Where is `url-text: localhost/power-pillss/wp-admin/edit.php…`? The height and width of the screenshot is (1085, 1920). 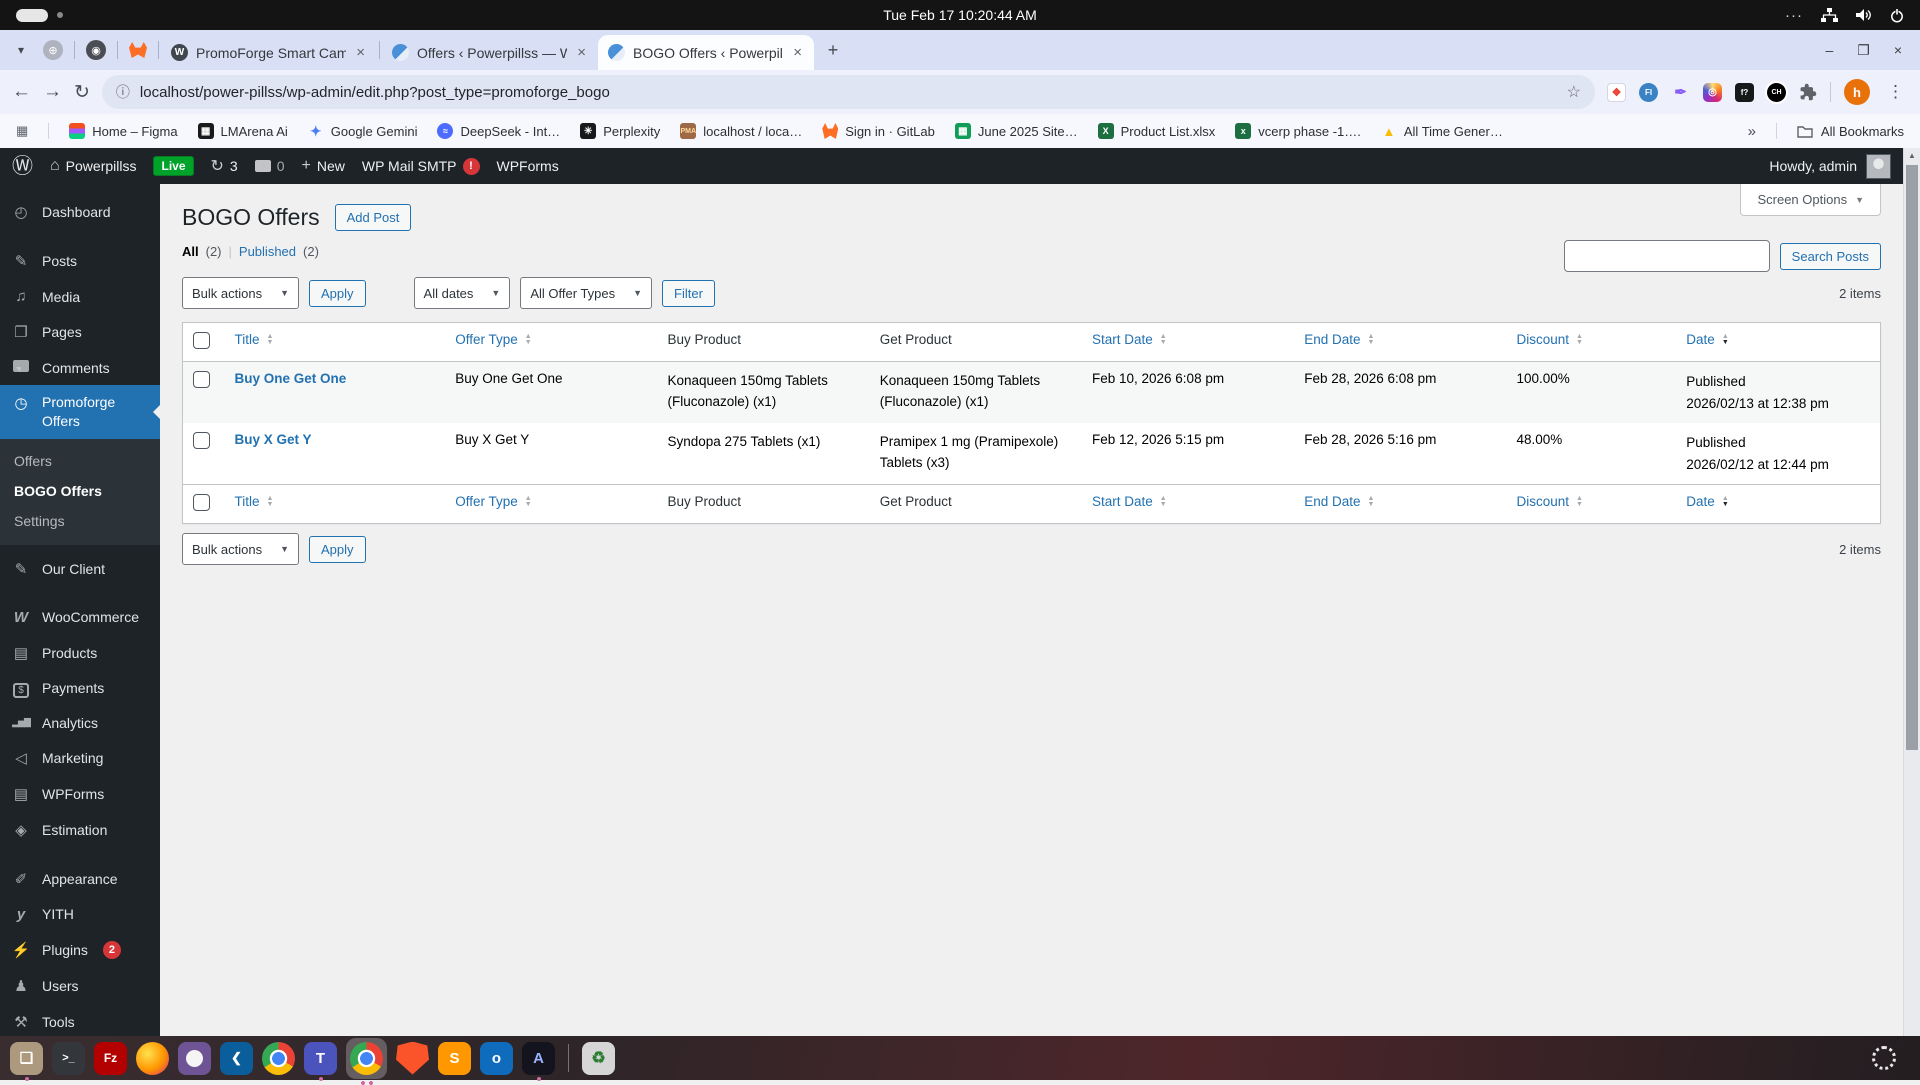 url-text: localhost/power-pillss/wp-admin/edit.php… is located at coordinates (375, 92).